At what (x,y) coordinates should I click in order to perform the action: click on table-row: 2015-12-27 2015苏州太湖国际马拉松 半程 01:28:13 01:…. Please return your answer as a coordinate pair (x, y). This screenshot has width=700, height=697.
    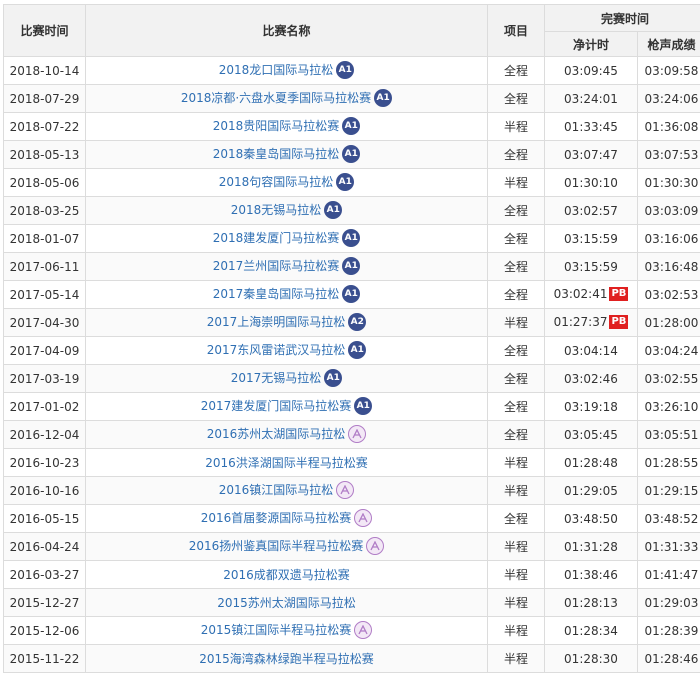
    Looking at the image, I should click on (351, 602).